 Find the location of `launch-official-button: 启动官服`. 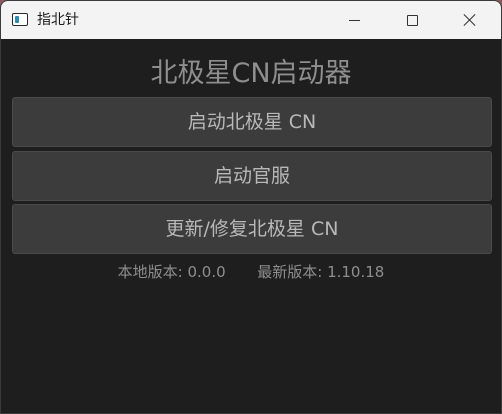

launch-official-button: 启动官服 is located at coordinates (252, 176).